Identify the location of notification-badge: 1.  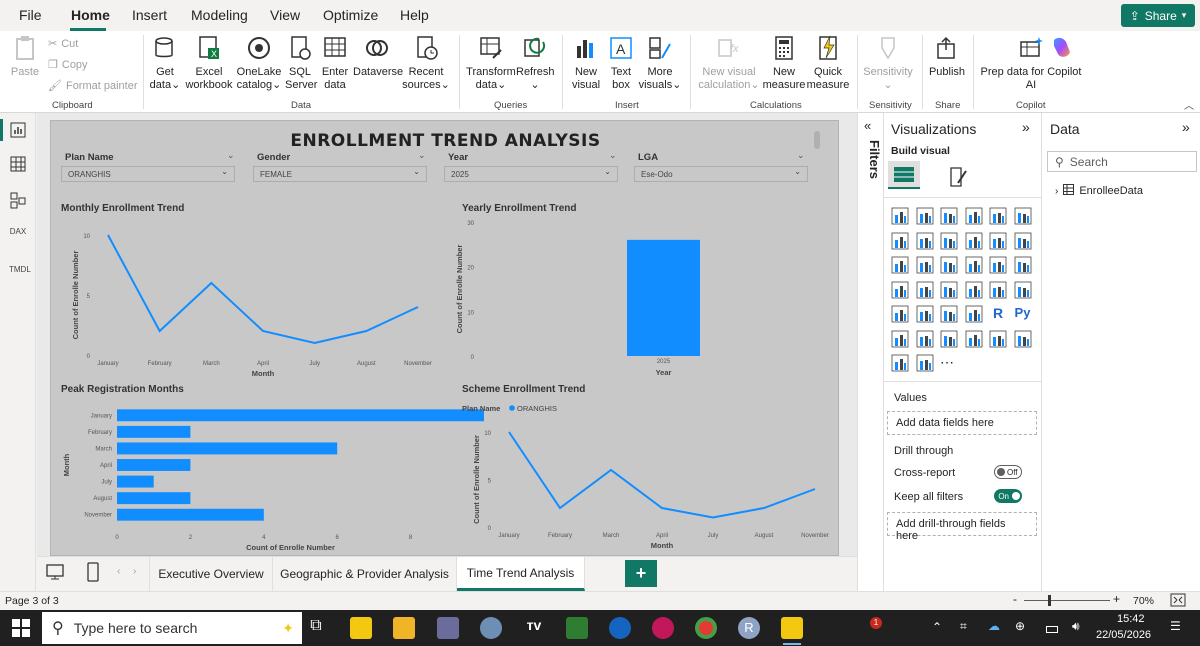
(876, 623).